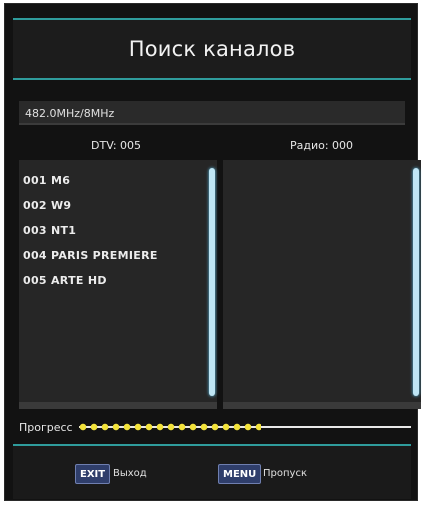 The height and width of the screenshot is (505, 422). What do you see at coordinates (118, 405) in the screenshot?
I see `tv-panel-footer` at bounding box center [118, 405].